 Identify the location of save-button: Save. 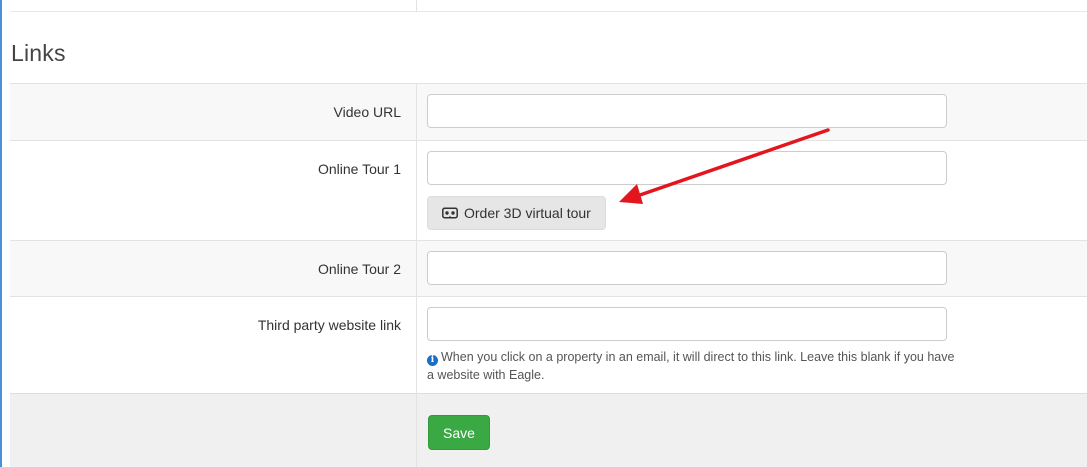
(459, 432).